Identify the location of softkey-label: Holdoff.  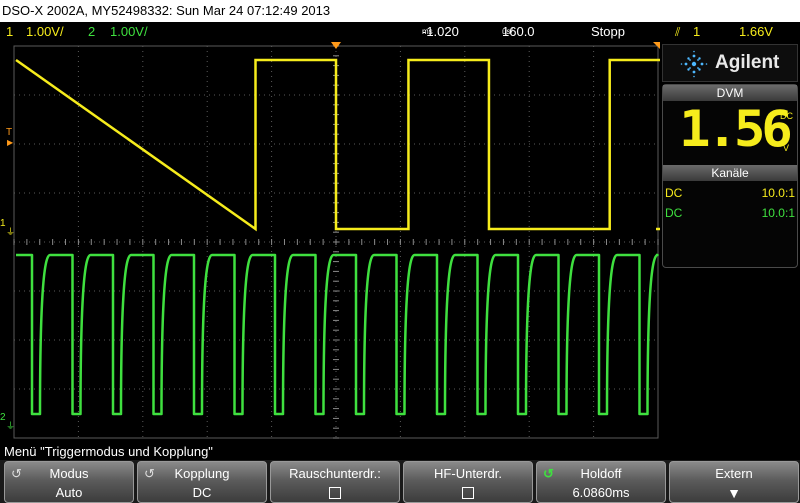
(601, 473).